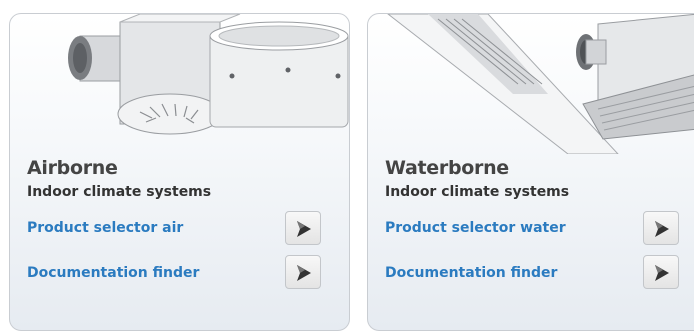 Image resolution: width=694 pixels, height=333 pixels. What do you see at coordinates (105, 228) in the screenshot?
I see `product-selector-air-link: Product selector air` at bounding box center [105, 228].